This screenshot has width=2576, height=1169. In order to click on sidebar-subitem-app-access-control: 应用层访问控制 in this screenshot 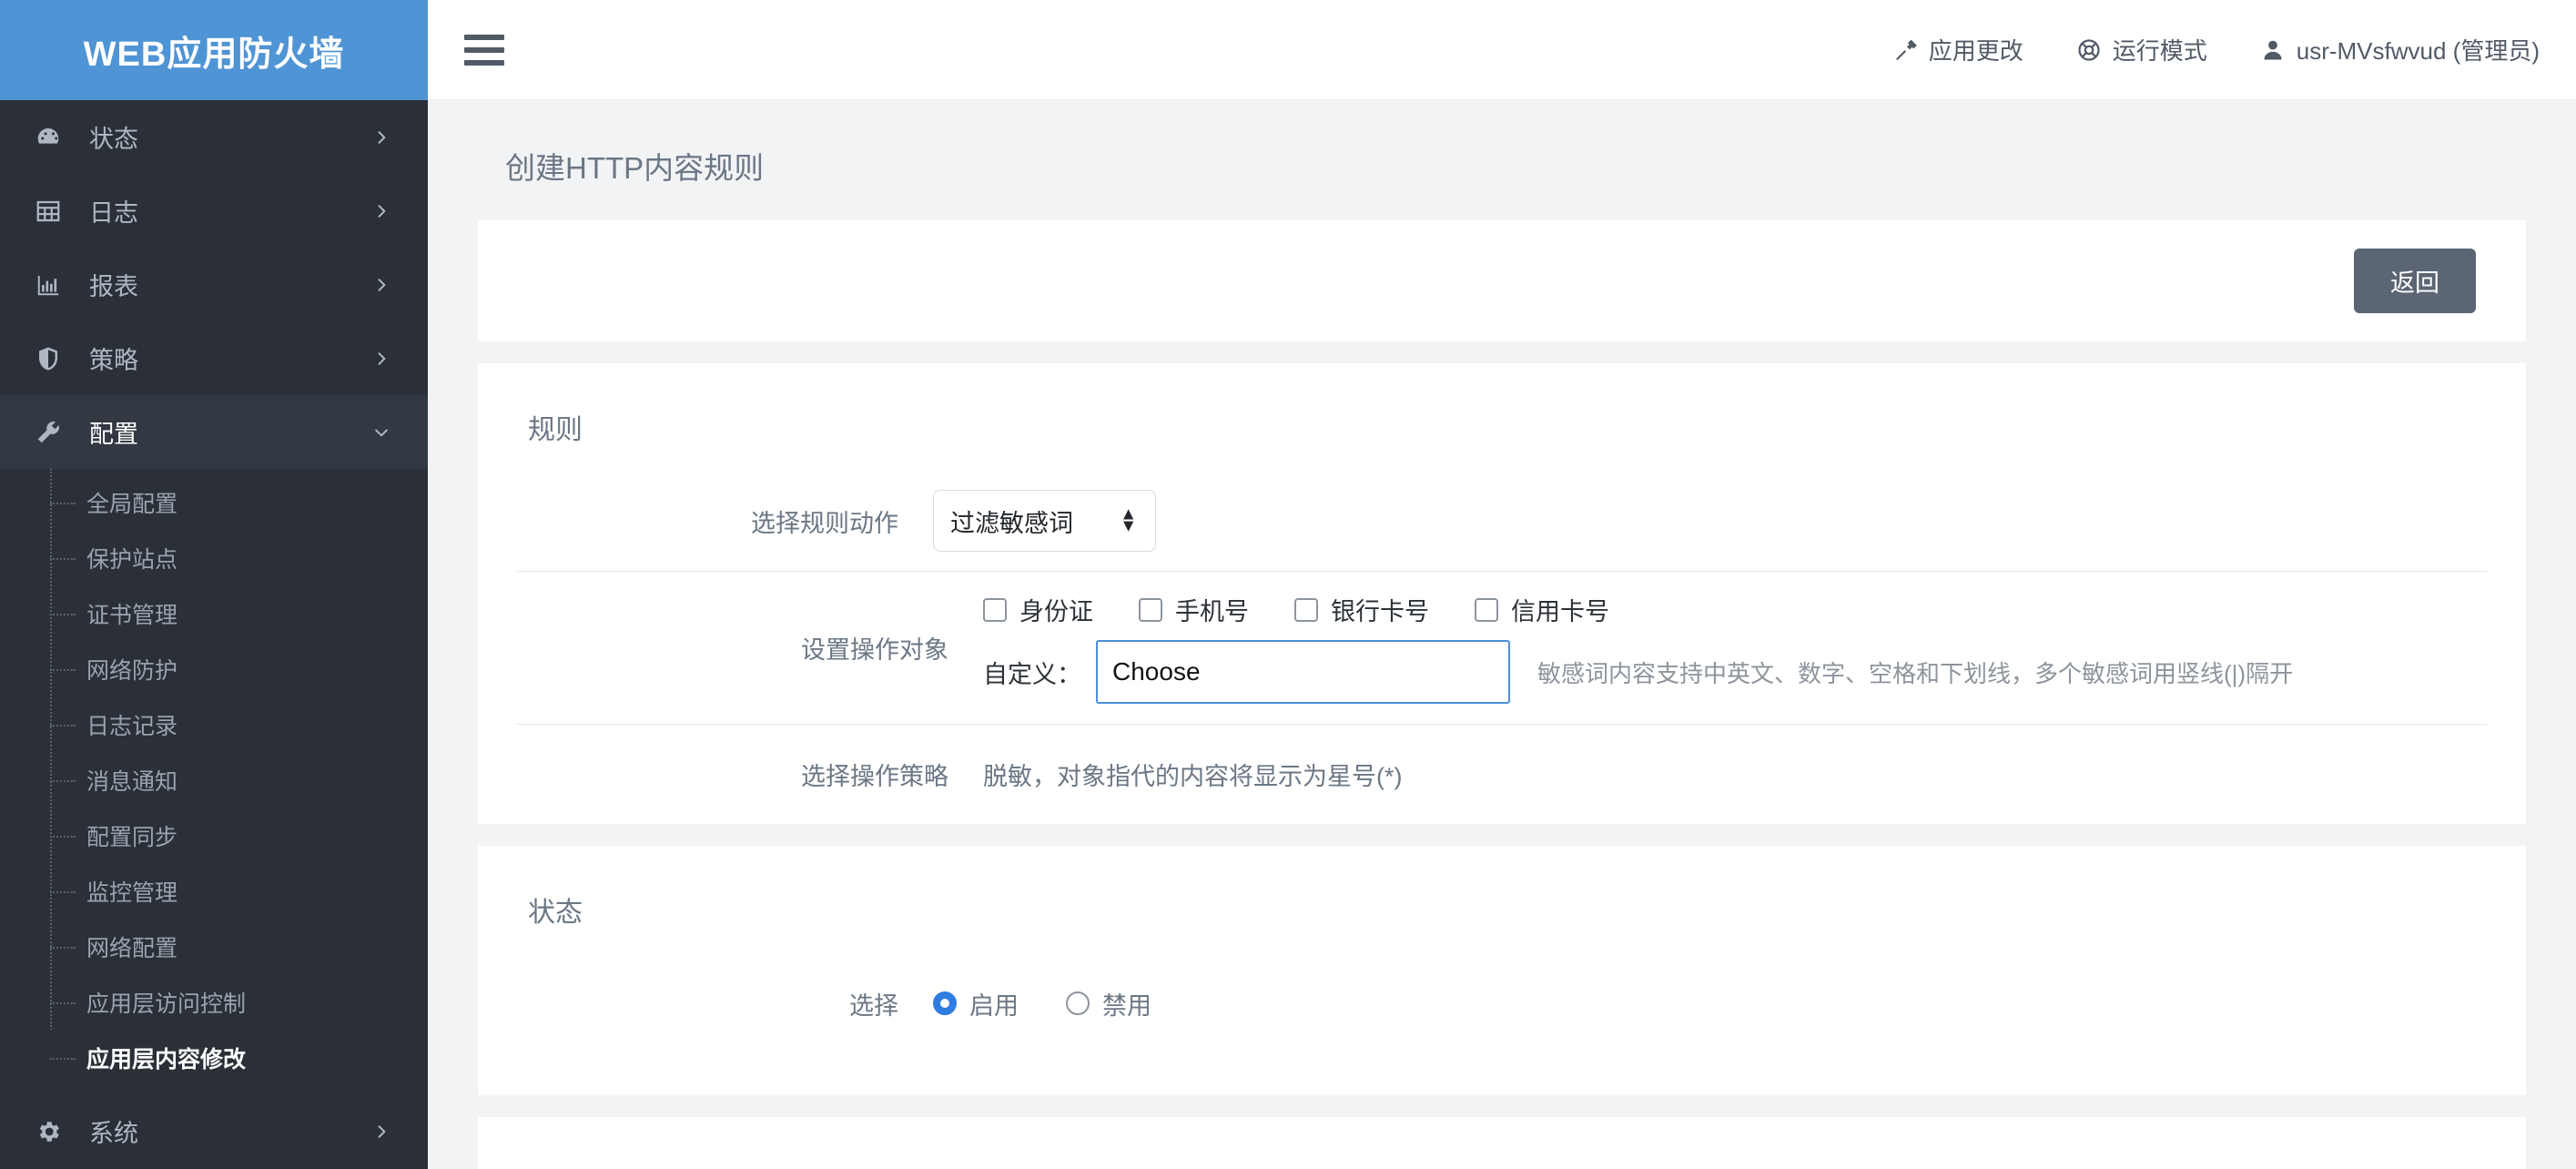, I will do `click(214, 1002)`.